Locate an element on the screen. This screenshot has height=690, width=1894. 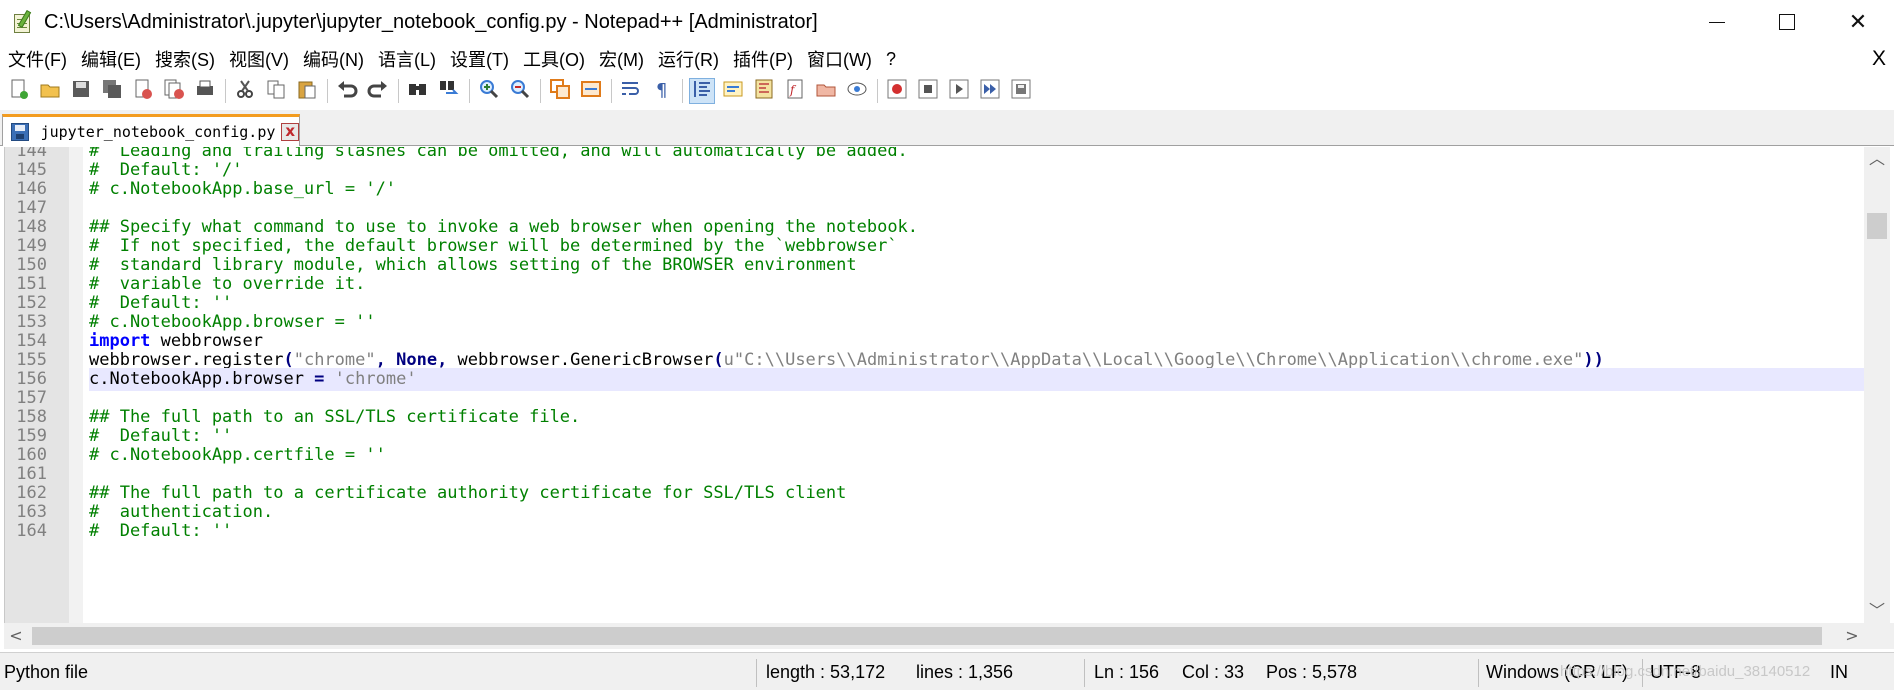
user-defined-language-button is located at coordinates (733, 91).